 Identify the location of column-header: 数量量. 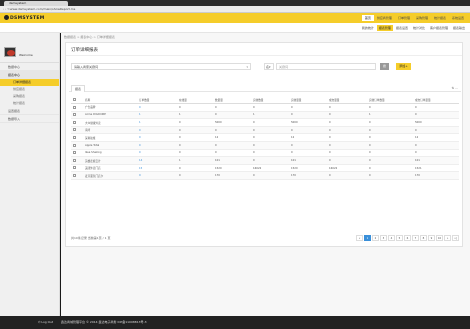
(232, 100).